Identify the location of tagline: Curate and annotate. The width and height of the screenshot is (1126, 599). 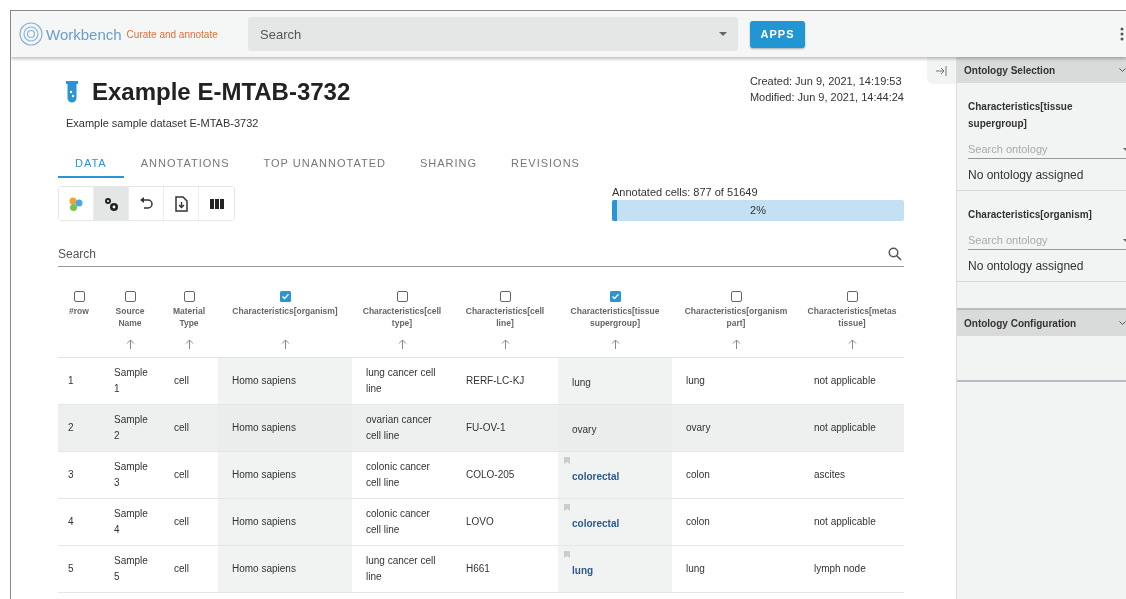
(172, 34).